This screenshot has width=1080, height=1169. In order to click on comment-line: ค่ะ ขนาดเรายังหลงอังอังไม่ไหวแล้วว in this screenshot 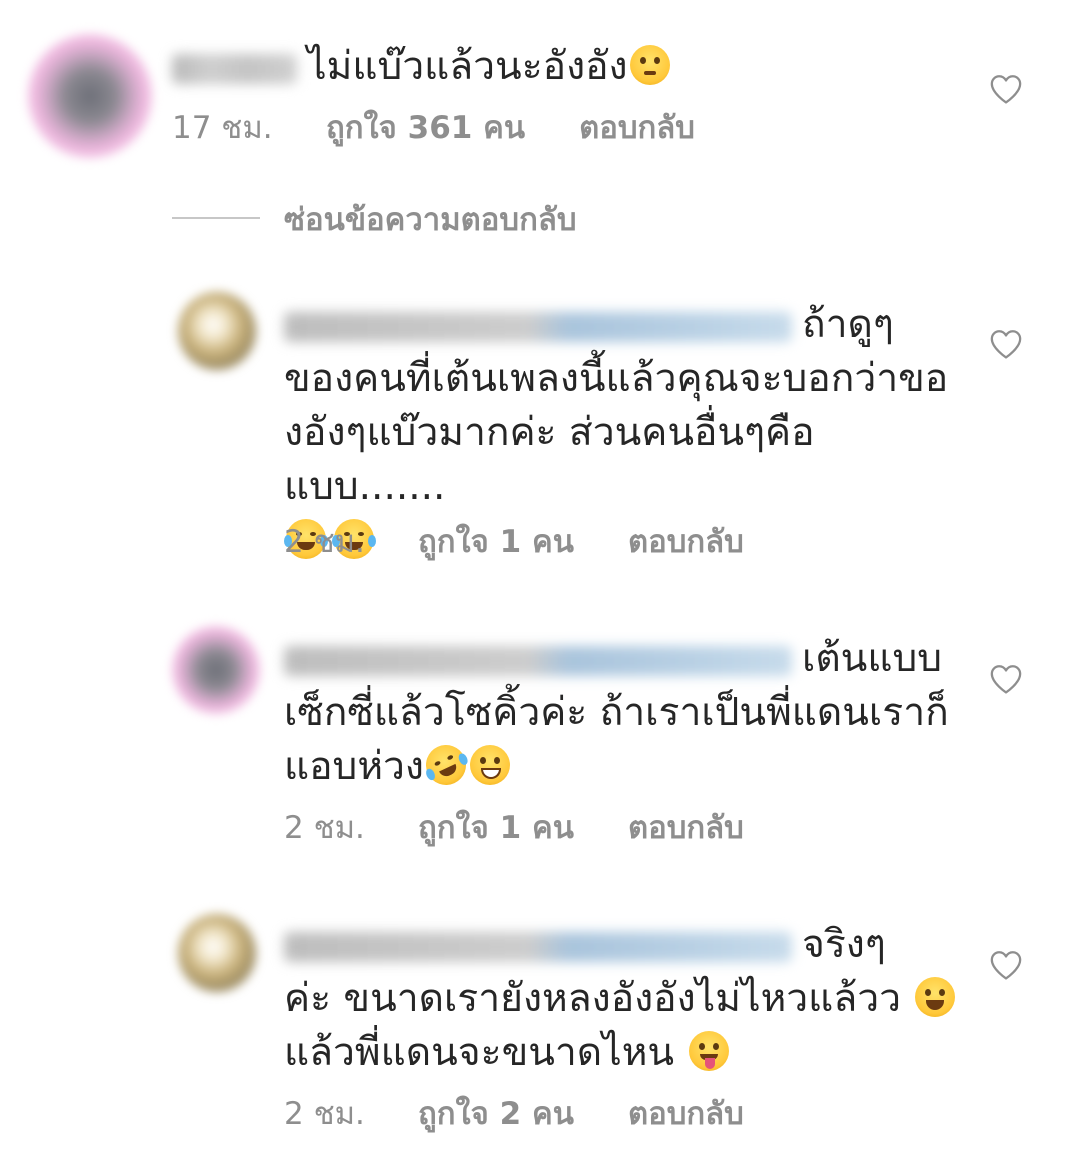, I will do `click(624, 999)`.